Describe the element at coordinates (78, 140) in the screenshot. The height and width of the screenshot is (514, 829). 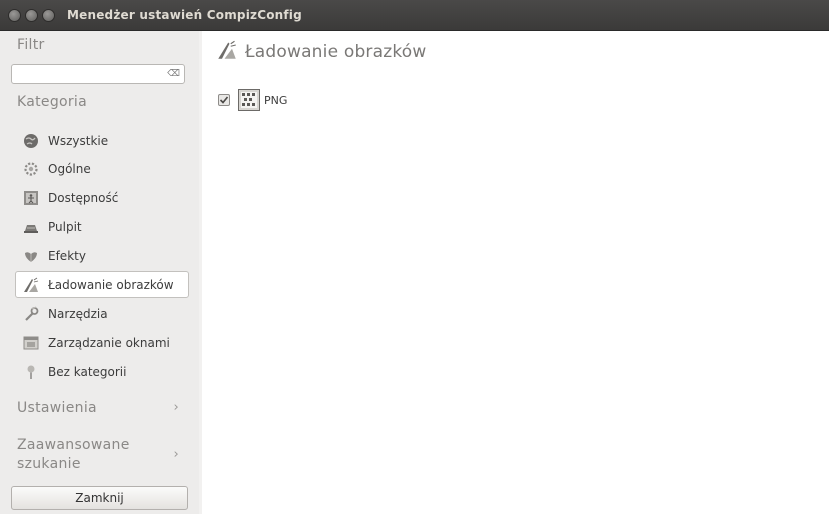
I see `category-label: Wszystkie` at that location.